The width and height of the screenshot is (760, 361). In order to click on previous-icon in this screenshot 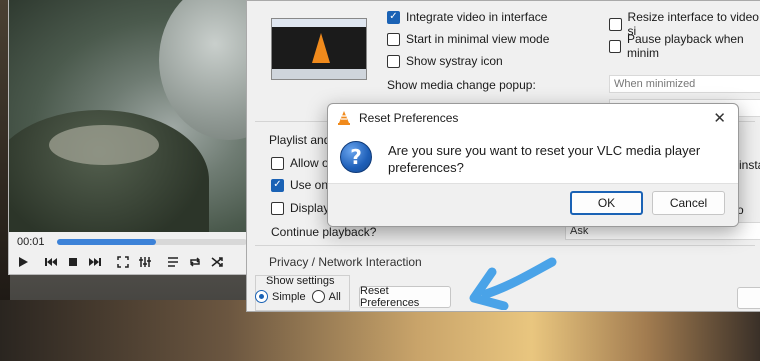, I will do `click(51, 262)`.